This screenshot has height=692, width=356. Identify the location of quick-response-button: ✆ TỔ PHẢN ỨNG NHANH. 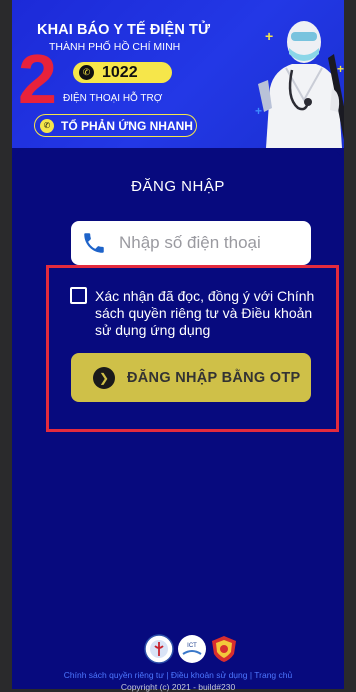
(115, 125).